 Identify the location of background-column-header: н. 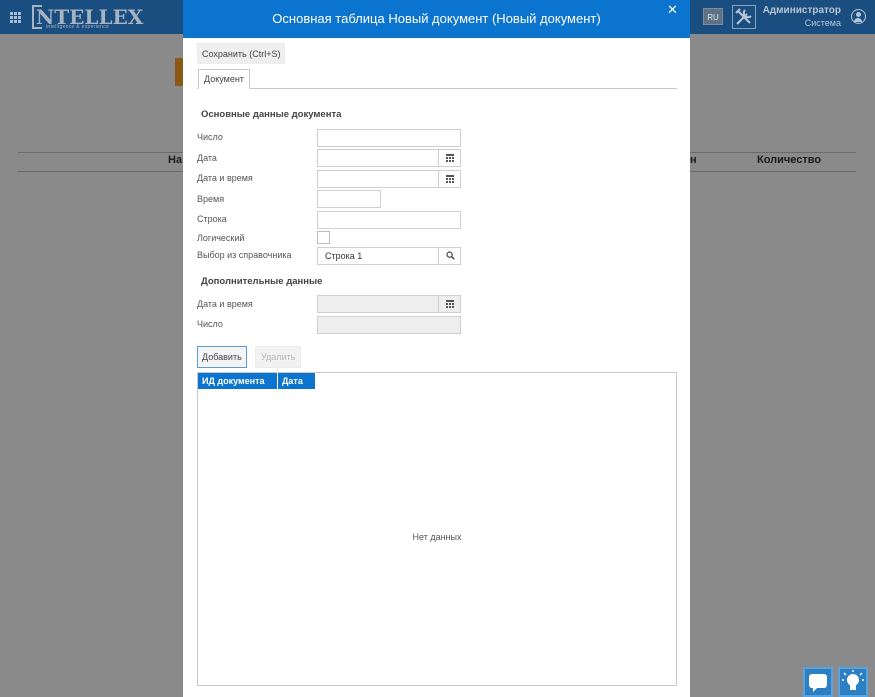
(693, 160).